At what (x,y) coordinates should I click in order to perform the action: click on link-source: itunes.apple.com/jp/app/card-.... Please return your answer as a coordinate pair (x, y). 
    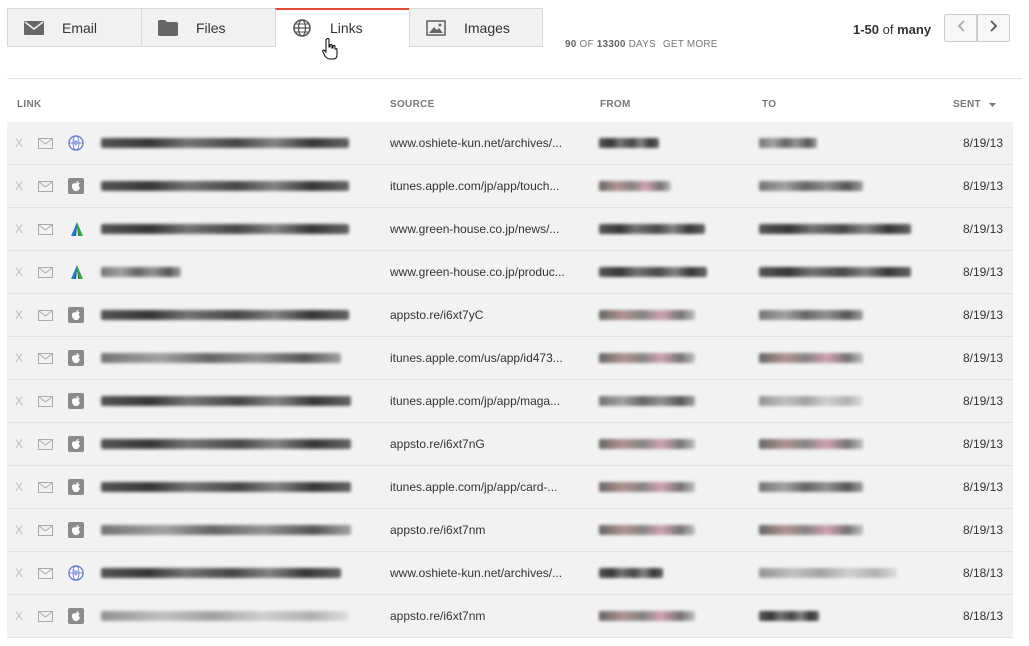
    Looking at the image, I should click on (490, 487).